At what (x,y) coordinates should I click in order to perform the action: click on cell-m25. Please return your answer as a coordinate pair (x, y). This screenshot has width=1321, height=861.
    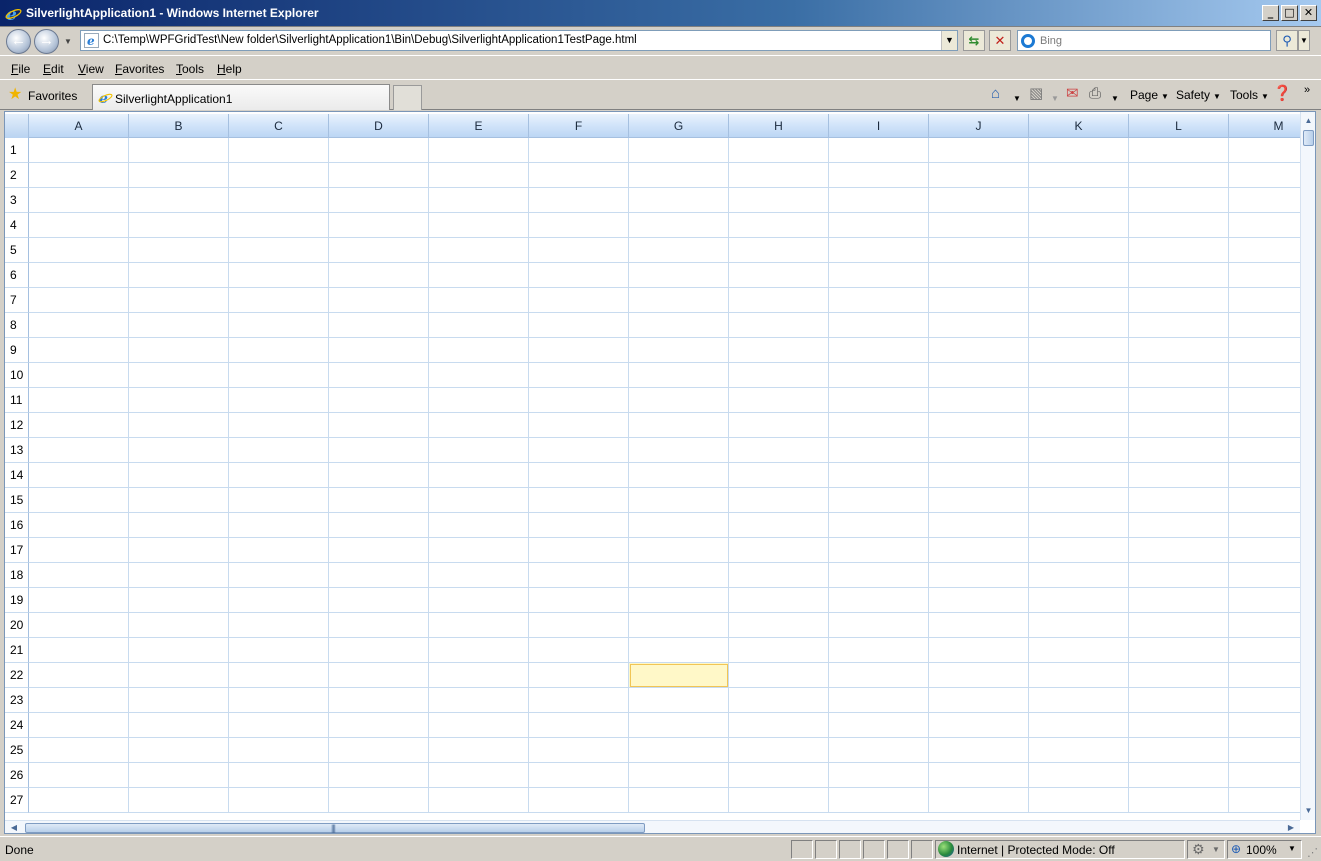
    Looking at the image, I should click on (1264, 750).